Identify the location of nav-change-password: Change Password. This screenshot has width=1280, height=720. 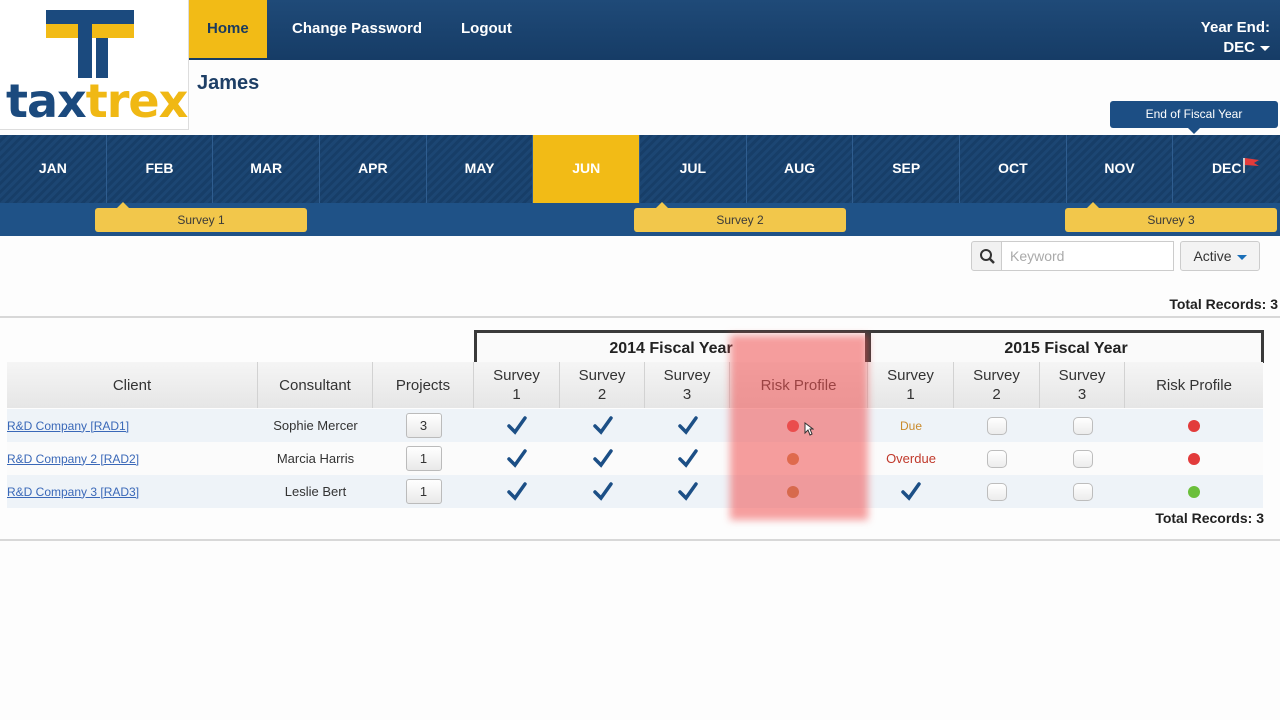
(357, 29).